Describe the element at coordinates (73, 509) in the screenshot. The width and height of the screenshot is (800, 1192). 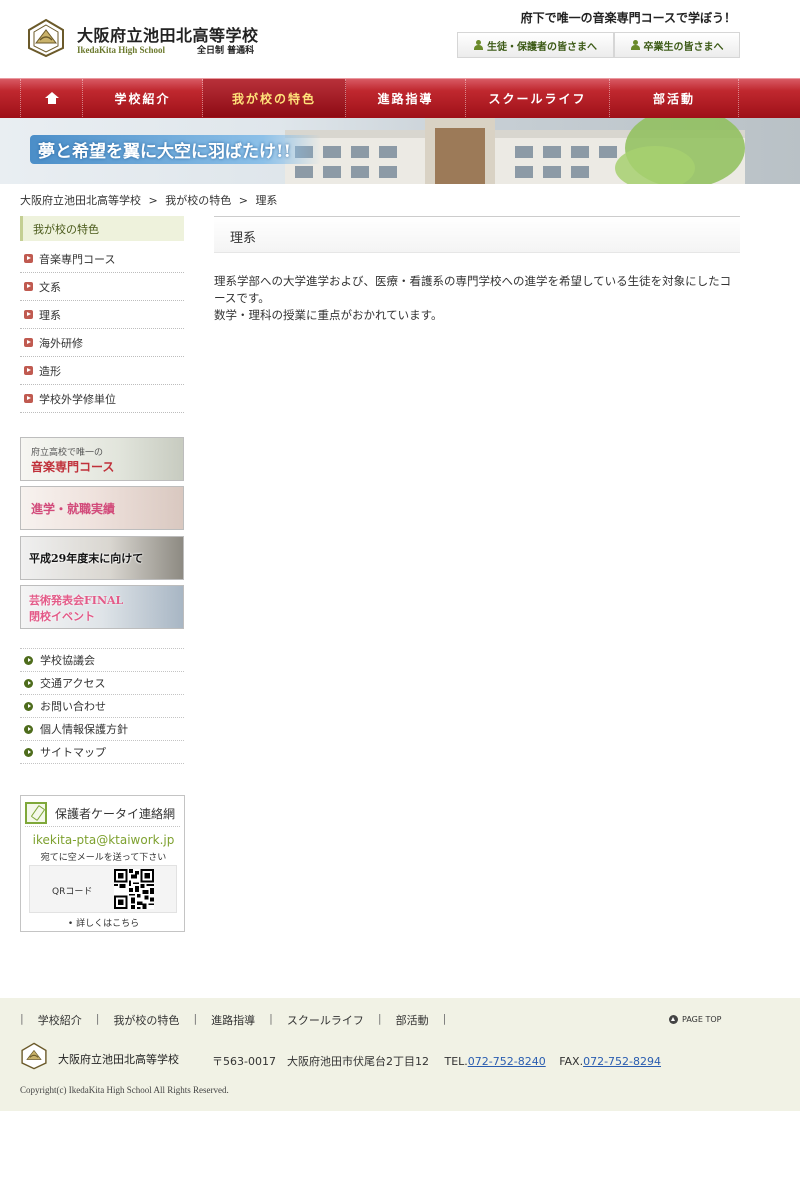
I see `career-banner-title: 進学・就職実績` at that location.